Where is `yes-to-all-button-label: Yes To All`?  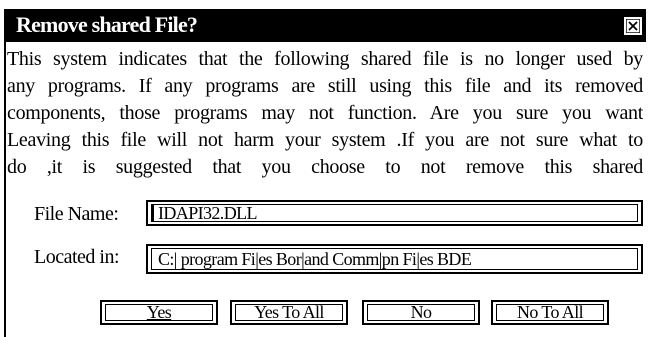
yes-to-all-button-label: Yes To All is located at coordinates (289, 312).